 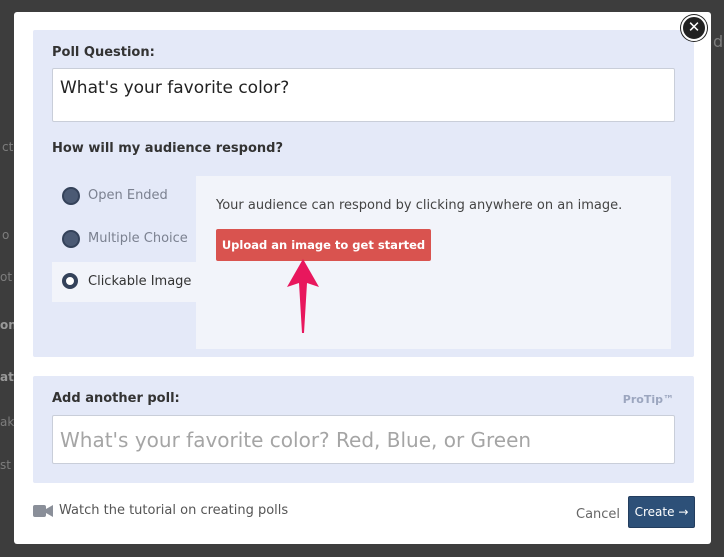 I want to click on background-text: ot, so click(x=6, y=277).